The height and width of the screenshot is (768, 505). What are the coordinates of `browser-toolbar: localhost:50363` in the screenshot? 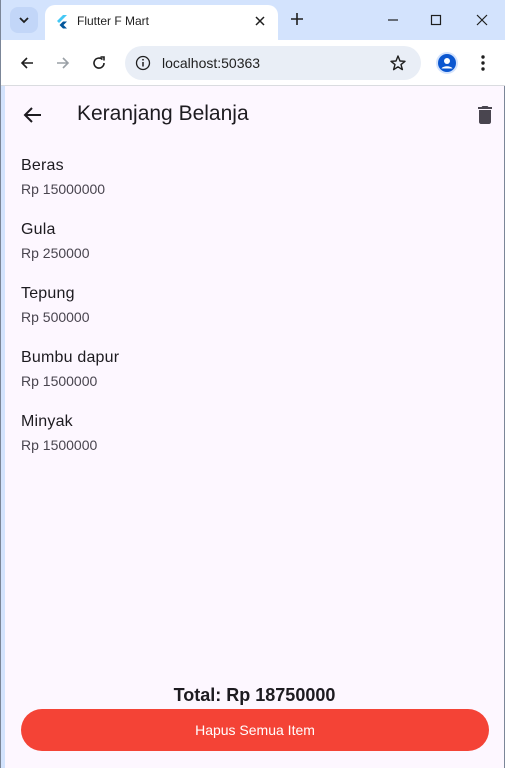 It's located at (253, 63).